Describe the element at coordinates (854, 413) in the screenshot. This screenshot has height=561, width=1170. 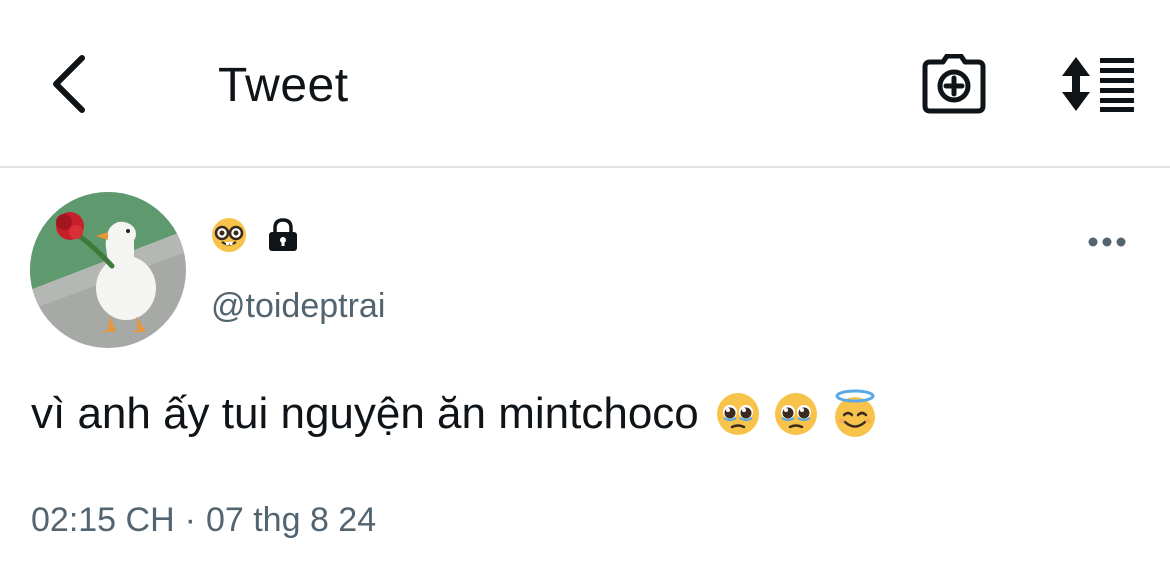
I see `halo-face-emoji` at that location.